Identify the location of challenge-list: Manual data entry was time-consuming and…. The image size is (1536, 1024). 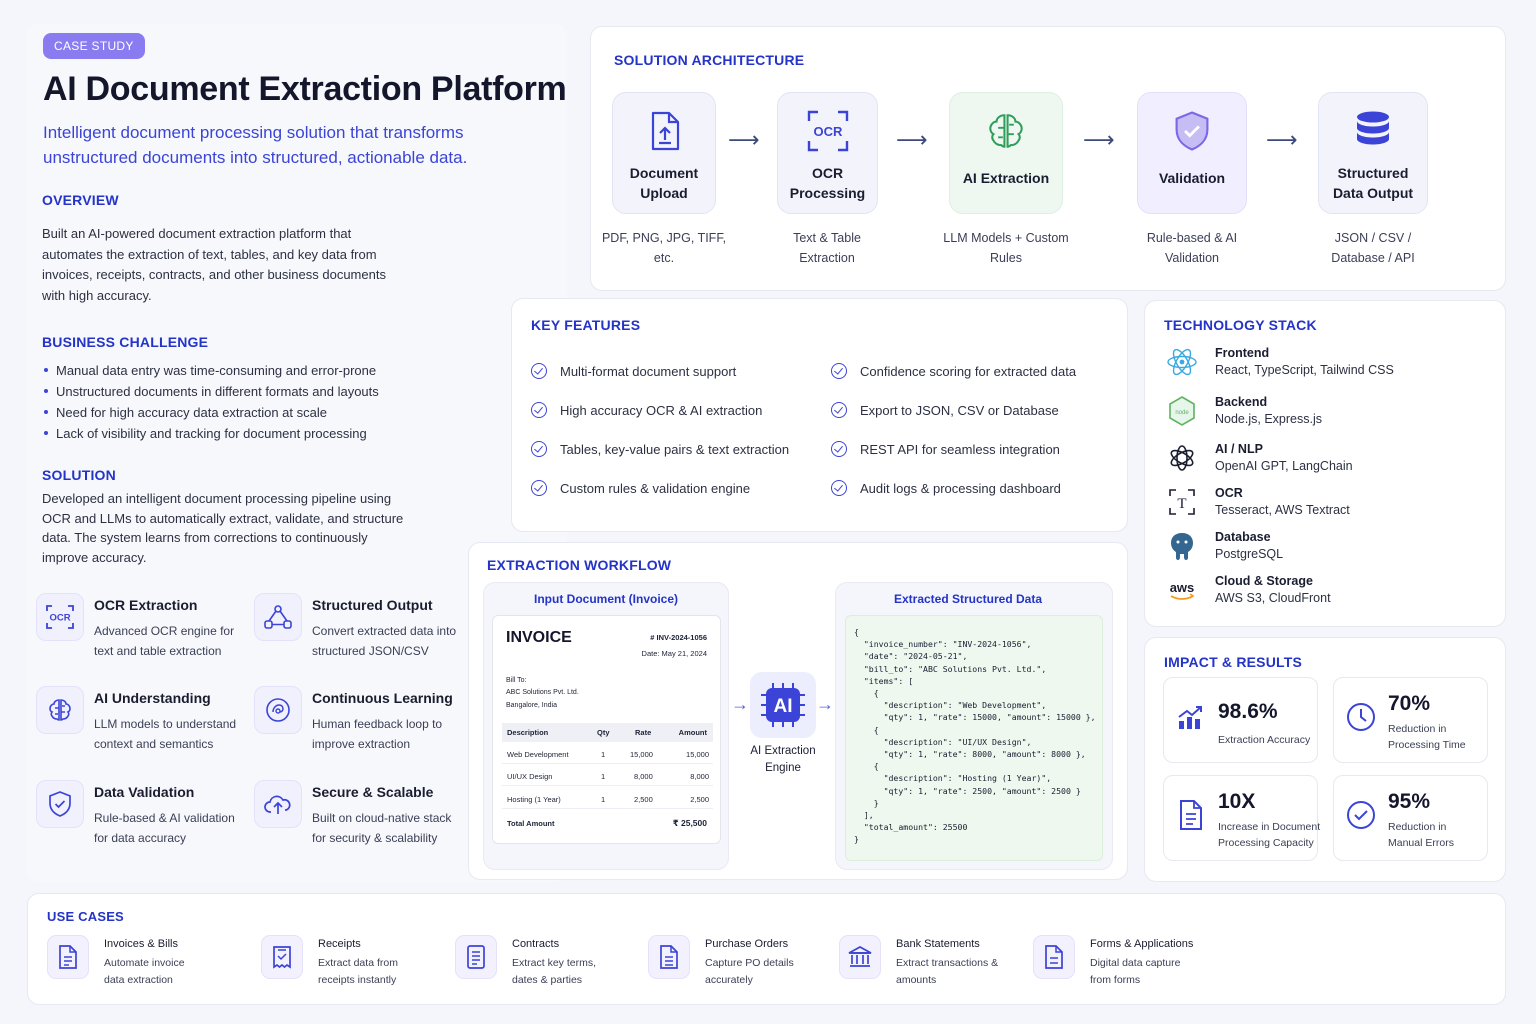
(232, 402).